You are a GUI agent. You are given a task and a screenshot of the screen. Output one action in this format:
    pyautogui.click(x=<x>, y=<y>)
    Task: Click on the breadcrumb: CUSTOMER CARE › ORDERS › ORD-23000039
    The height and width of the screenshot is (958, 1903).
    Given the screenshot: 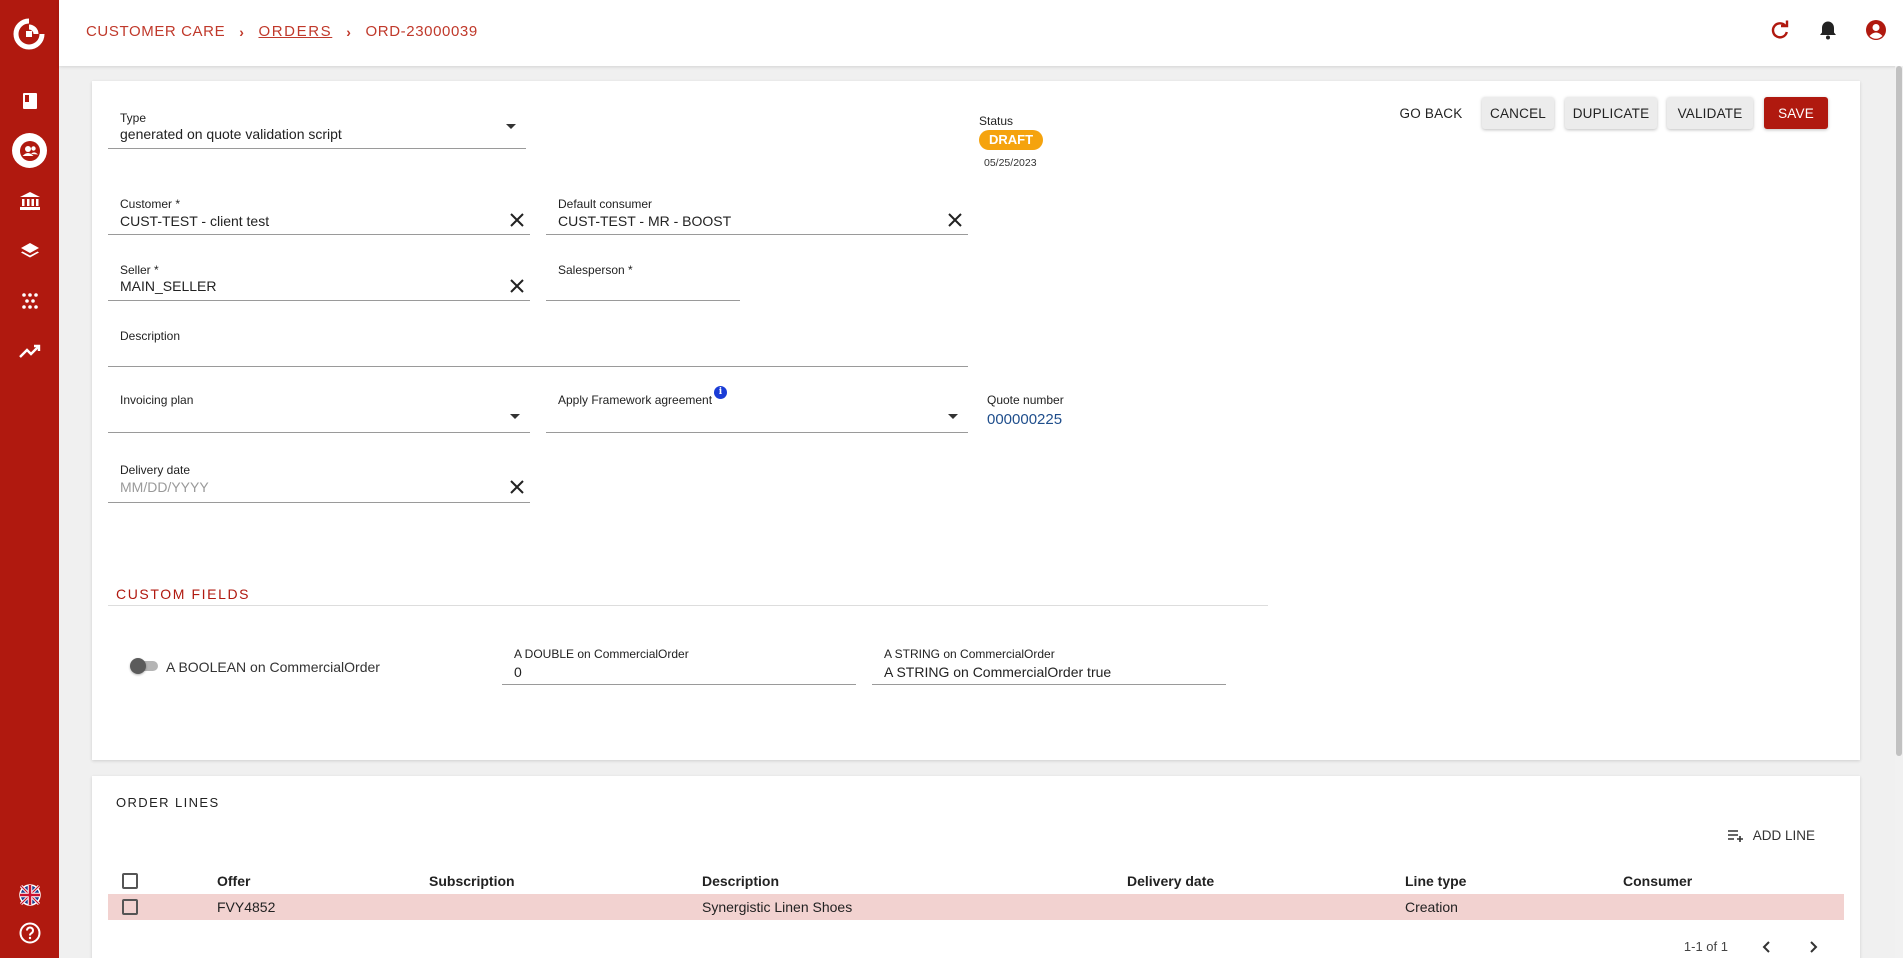 What is the action you would take?
    pyautogui.click(x=282, y=31)
    